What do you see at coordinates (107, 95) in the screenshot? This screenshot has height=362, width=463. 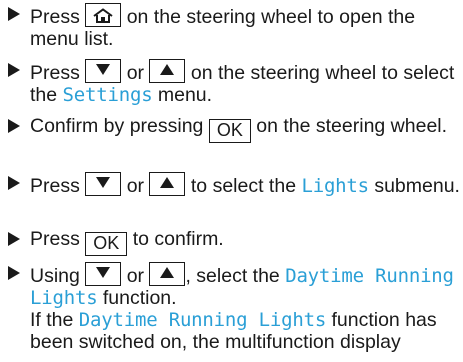 I see `settings-menu-label: Settings` at bounding box center [107, 95].